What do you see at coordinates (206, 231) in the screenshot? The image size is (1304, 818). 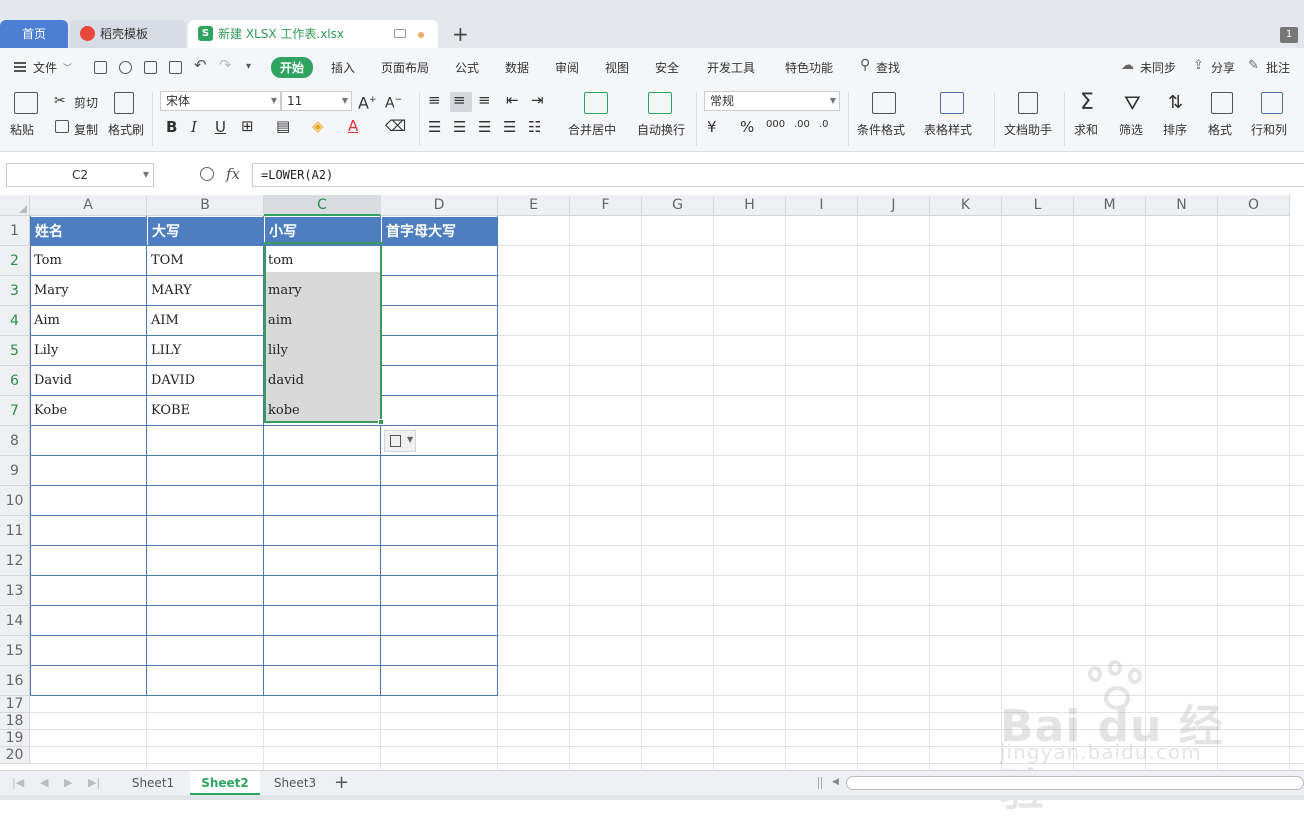 I see `table-header-cell: 大写` at bounding box center [206, 231].